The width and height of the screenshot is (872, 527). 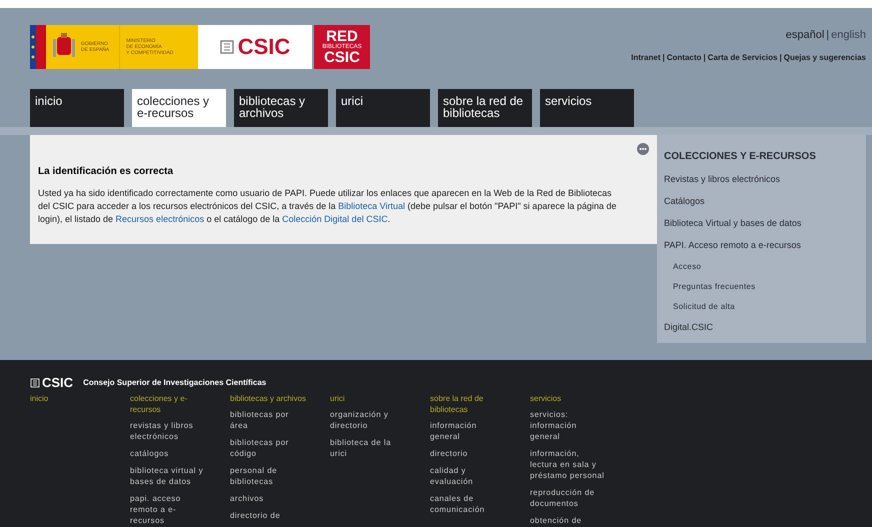 What do you see at coordinates (77, 108) in the screenshot?
I see `nav-tab: inicio` at bounding box center [77, 108].